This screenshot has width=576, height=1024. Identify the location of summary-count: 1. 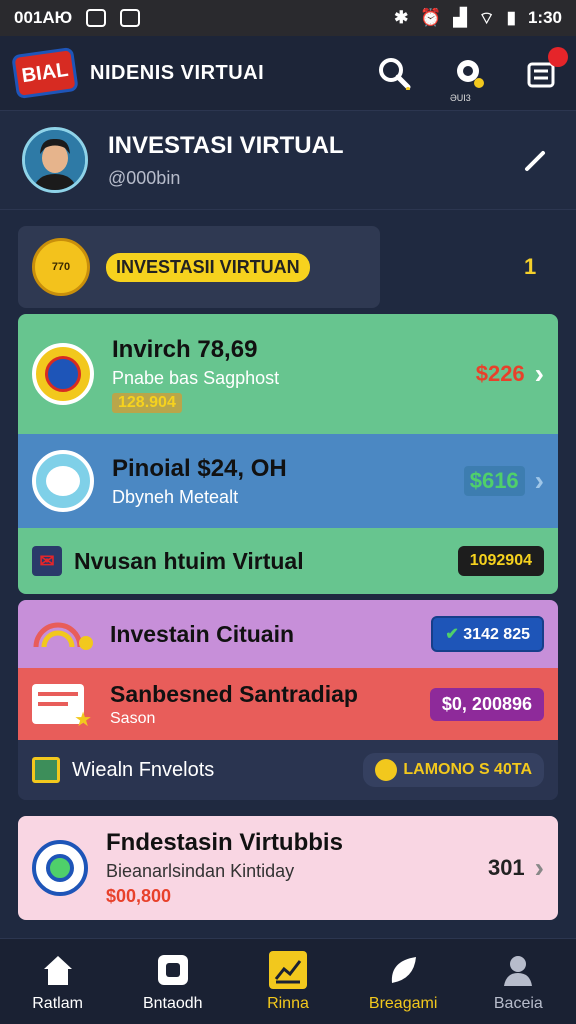
(530, 266).